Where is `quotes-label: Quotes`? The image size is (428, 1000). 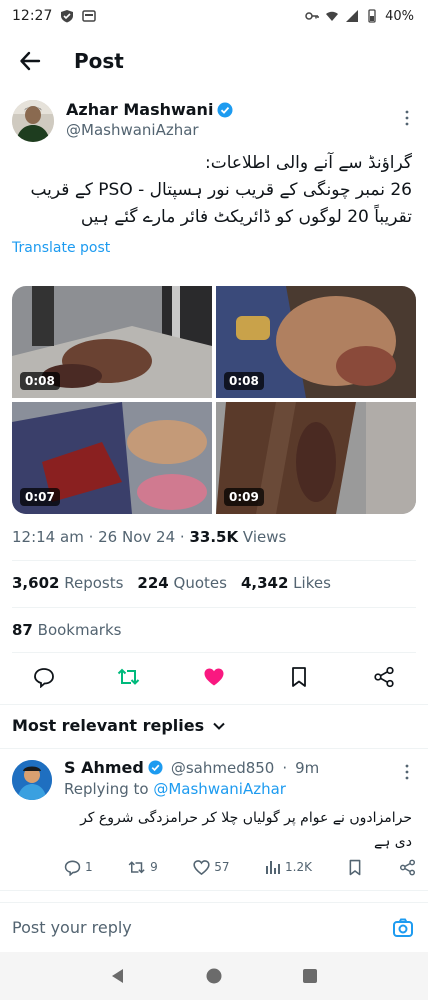 quotes-label: Quotes is located at coordinates (200, 583).